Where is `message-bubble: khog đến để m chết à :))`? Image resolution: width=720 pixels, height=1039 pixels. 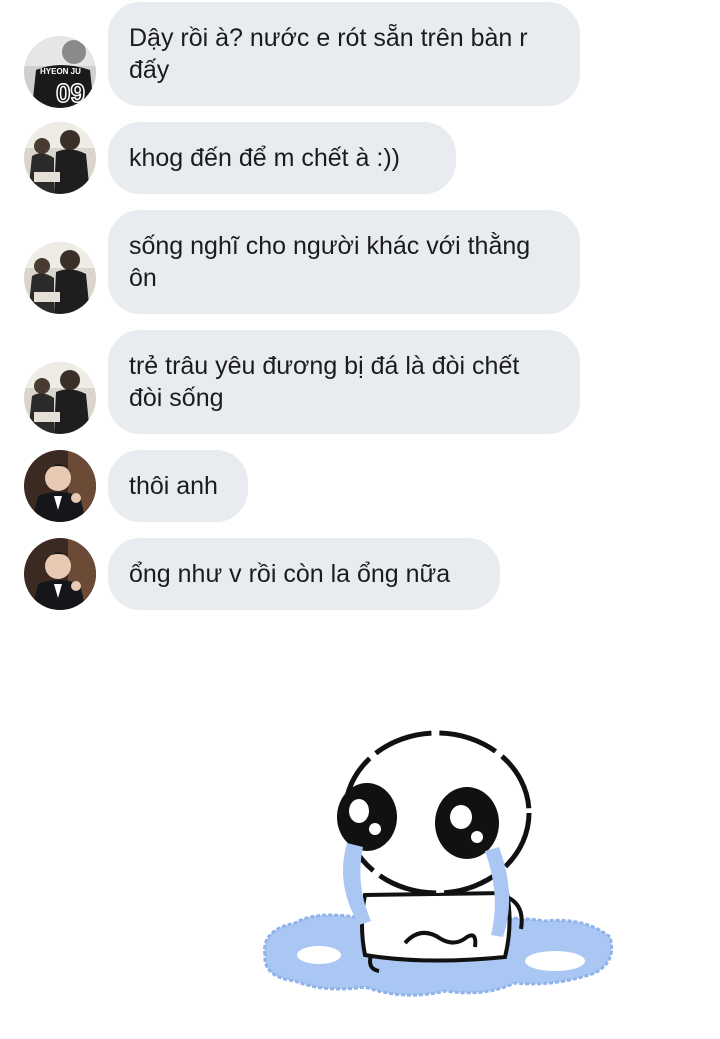 message-bubble: khog đến để m chết à :)) is located at coordinates (282, 158).